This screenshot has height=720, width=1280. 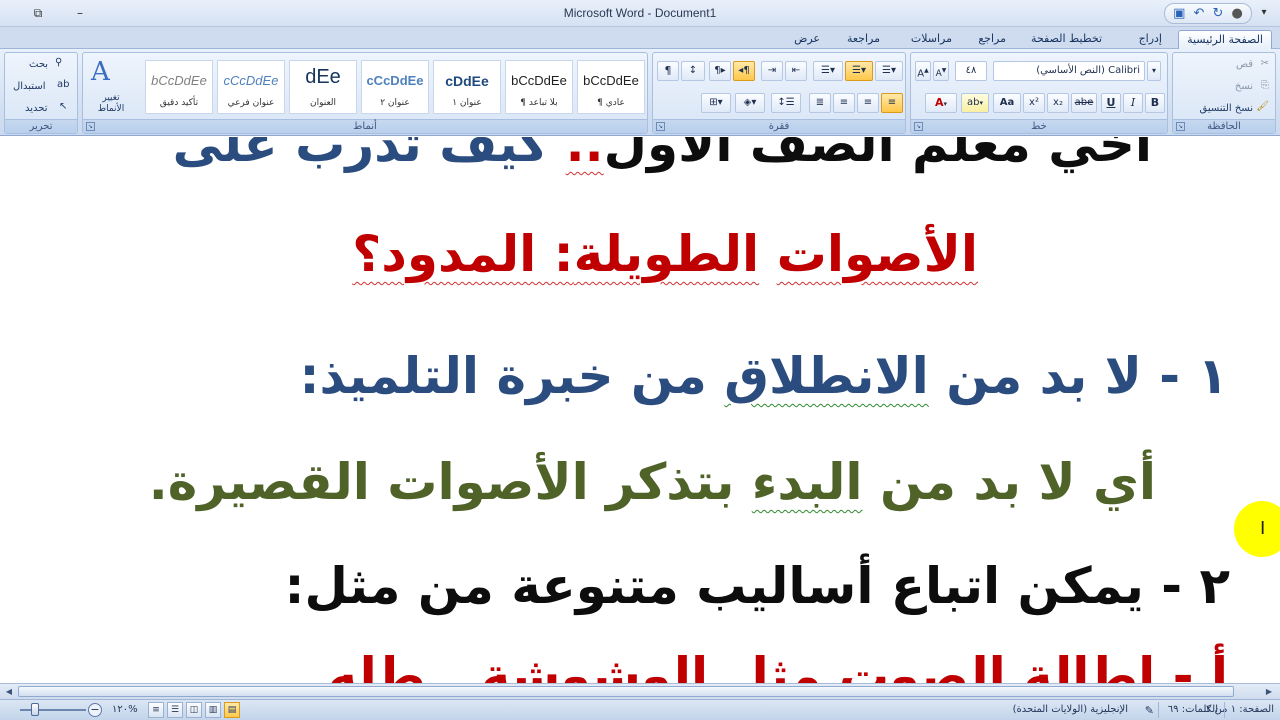 What do you see at coordinates (395, 87) in the screenshot?
I see `style-heading-2: cCcDdEe عنوان ٢` at bounding box center [395, 87].